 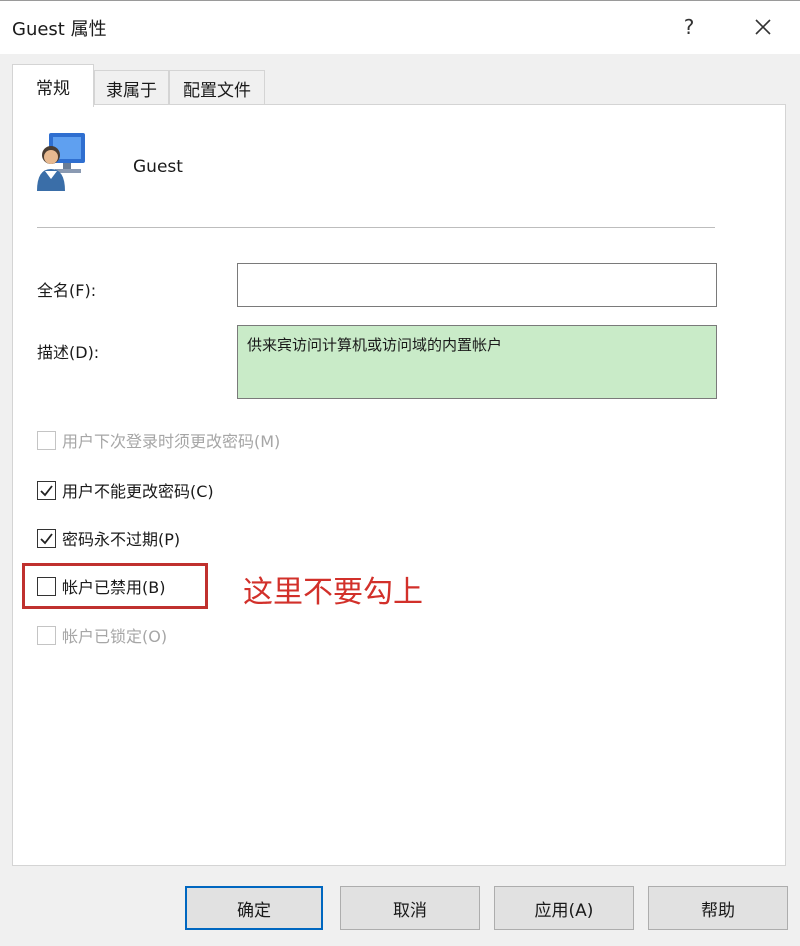 I want to click on tab-member-of: 隶属于, so click(x=131, y=88).